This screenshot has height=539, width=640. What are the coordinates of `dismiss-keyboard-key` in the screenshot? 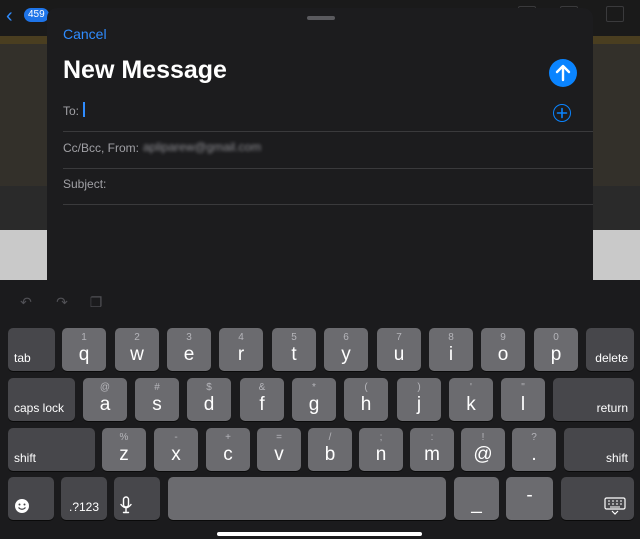 It's located at (597, 498).